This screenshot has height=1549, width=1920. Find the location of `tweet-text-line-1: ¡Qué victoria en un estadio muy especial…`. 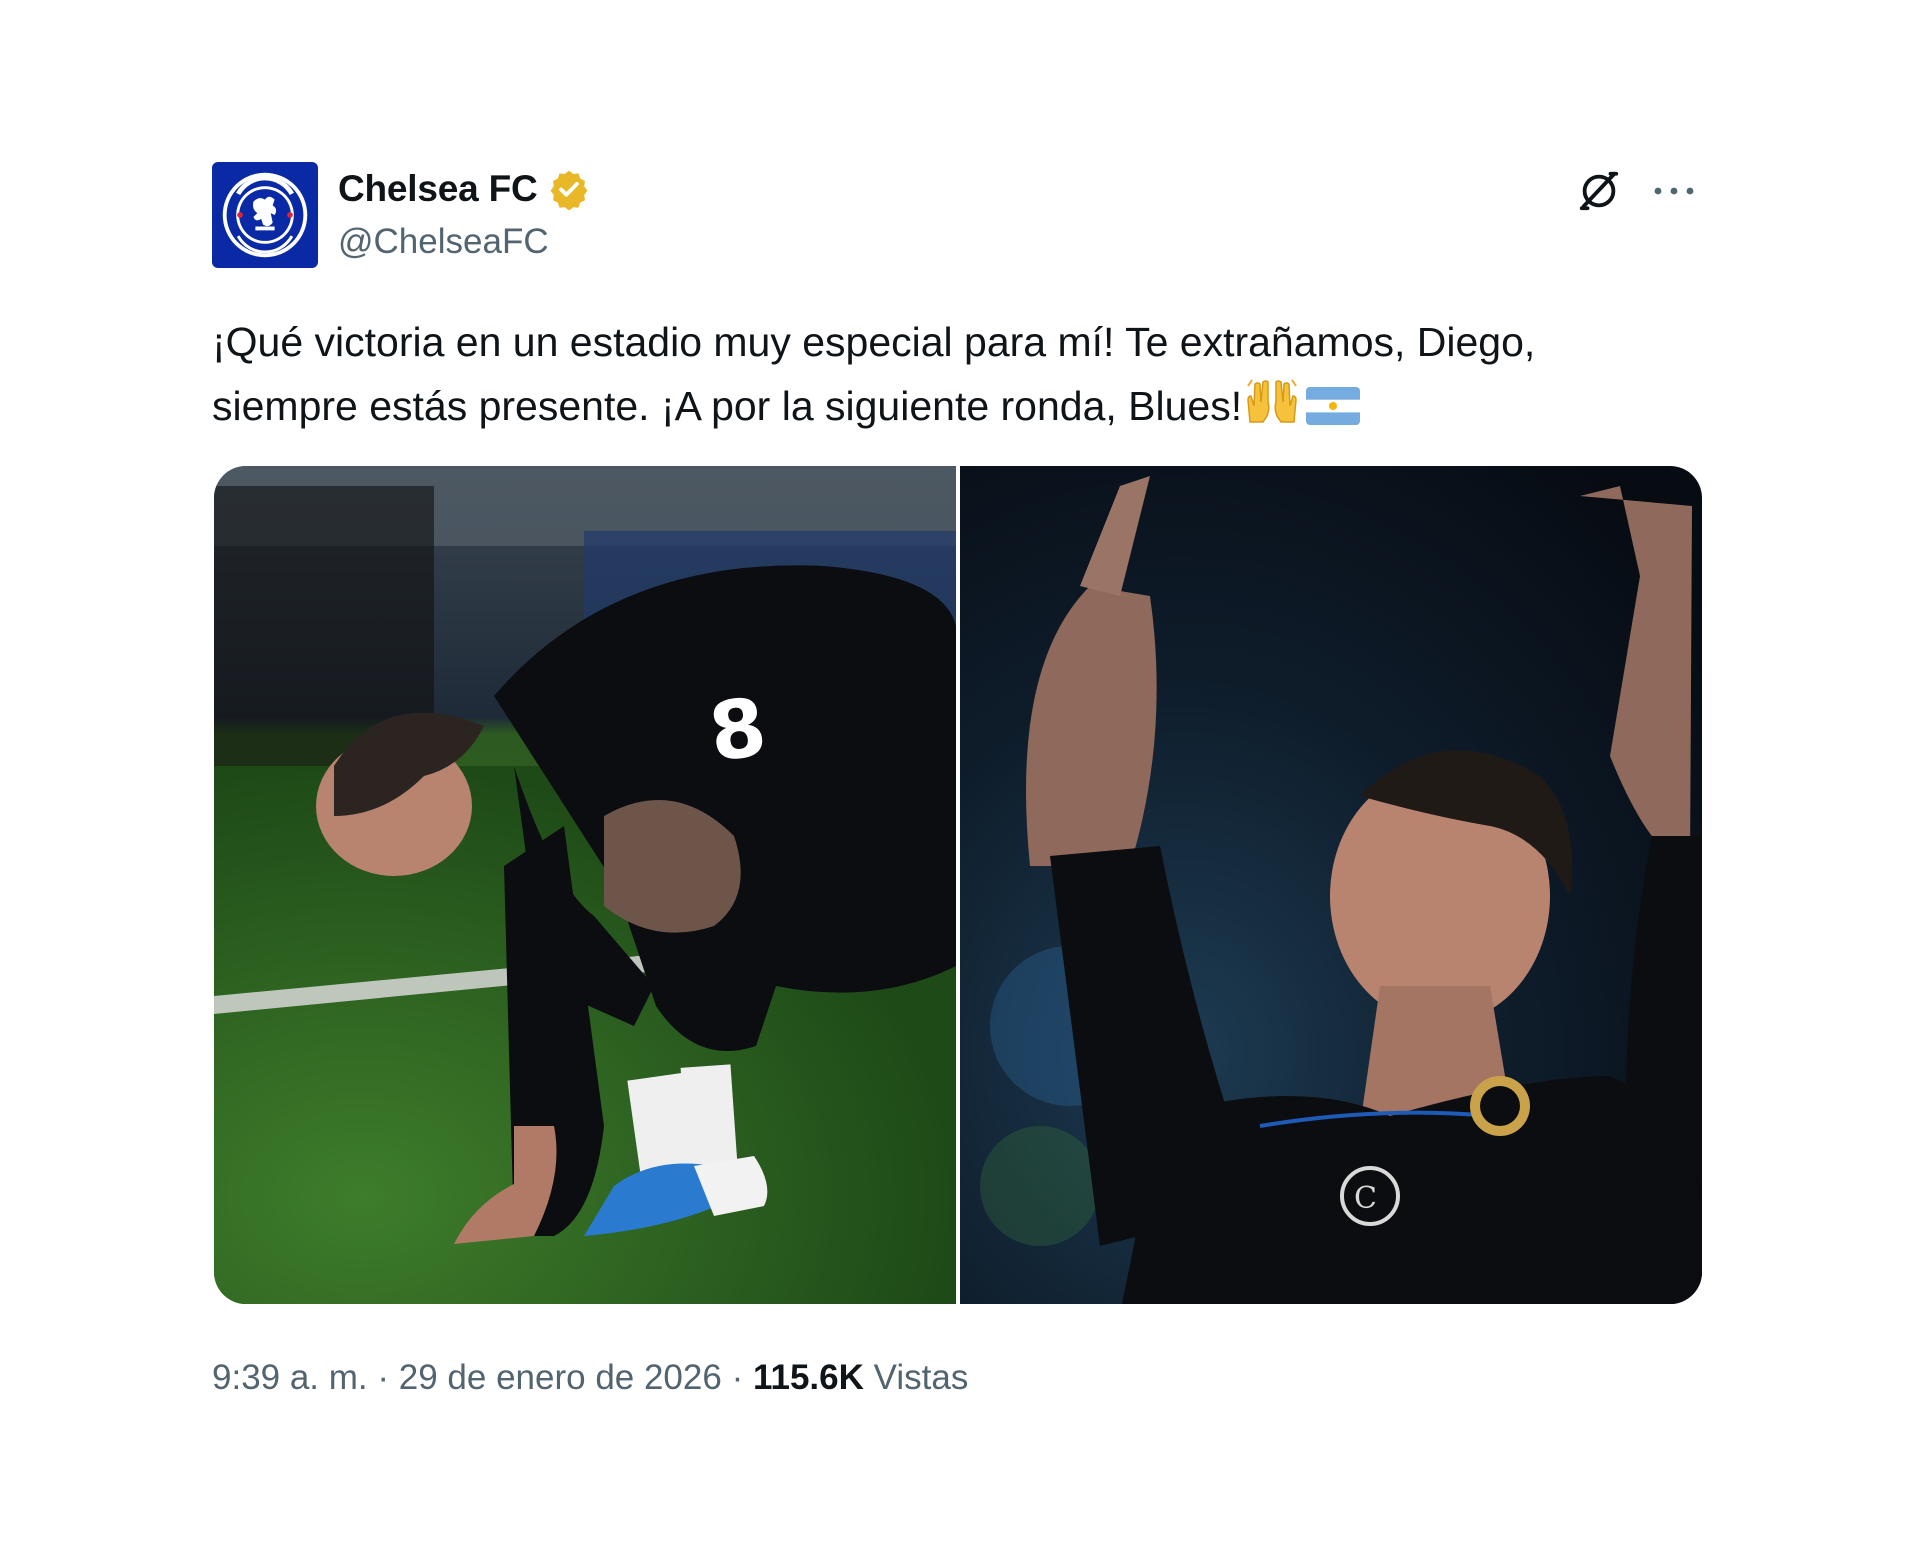

tweet-text-line-1: ¡Qué victoria en un estadio muy especial… is located at coordinates (874, 342).